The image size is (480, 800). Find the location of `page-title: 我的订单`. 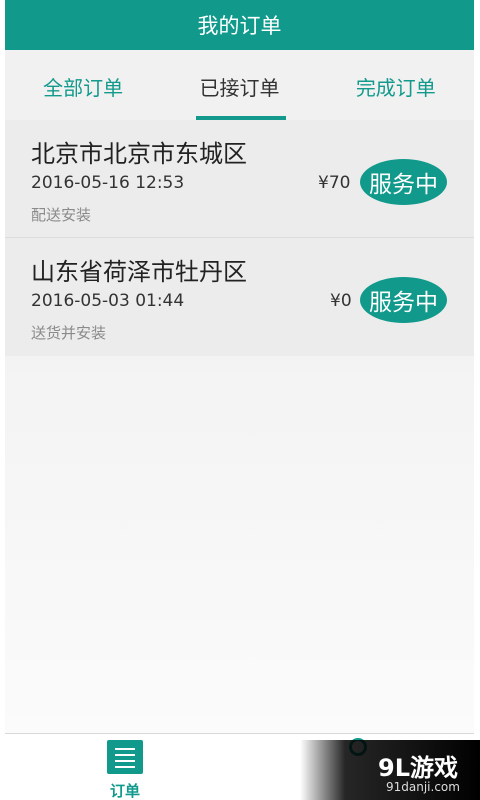

page-title: 我的订单 is located at coordinates (239, 26).